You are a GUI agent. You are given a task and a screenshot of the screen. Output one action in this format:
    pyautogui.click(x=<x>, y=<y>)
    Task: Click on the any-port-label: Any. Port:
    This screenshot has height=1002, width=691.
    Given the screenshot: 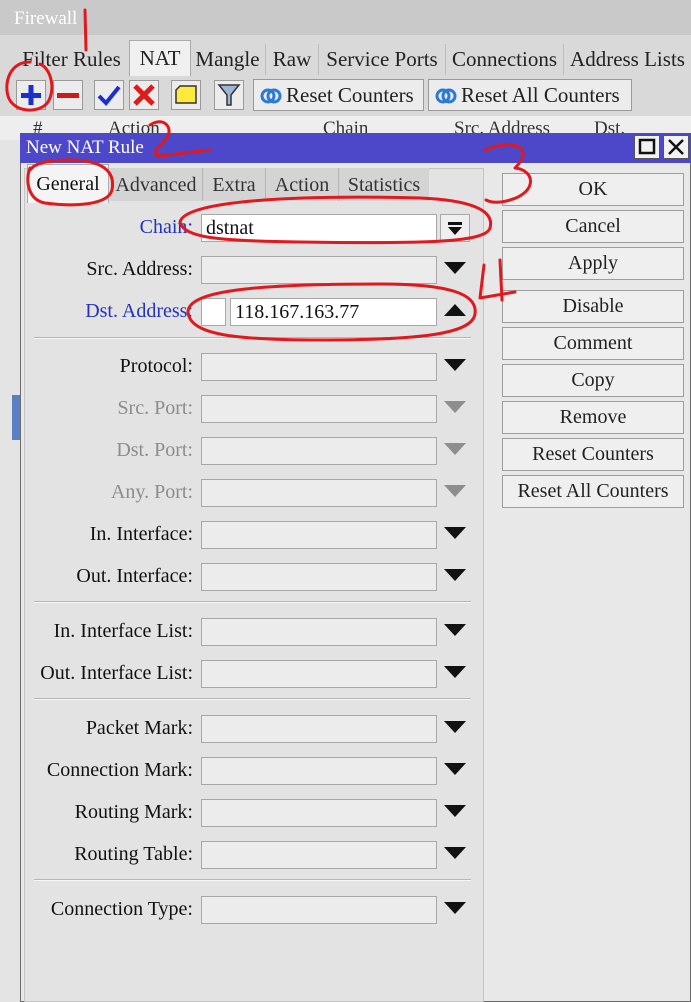 What is the action you would take?
    pyautogui.click(x=151, y=492)
    